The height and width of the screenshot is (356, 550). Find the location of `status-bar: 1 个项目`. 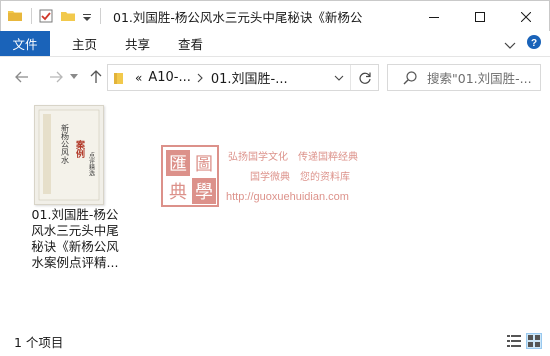

status-bar: 1 个项目 is located at coordinates (275, 341).